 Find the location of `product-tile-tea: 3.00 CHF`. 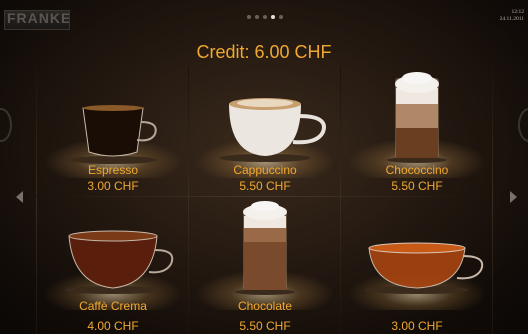

product-tile-tea: 3.00 CHF is located at coordinates (417, 265).